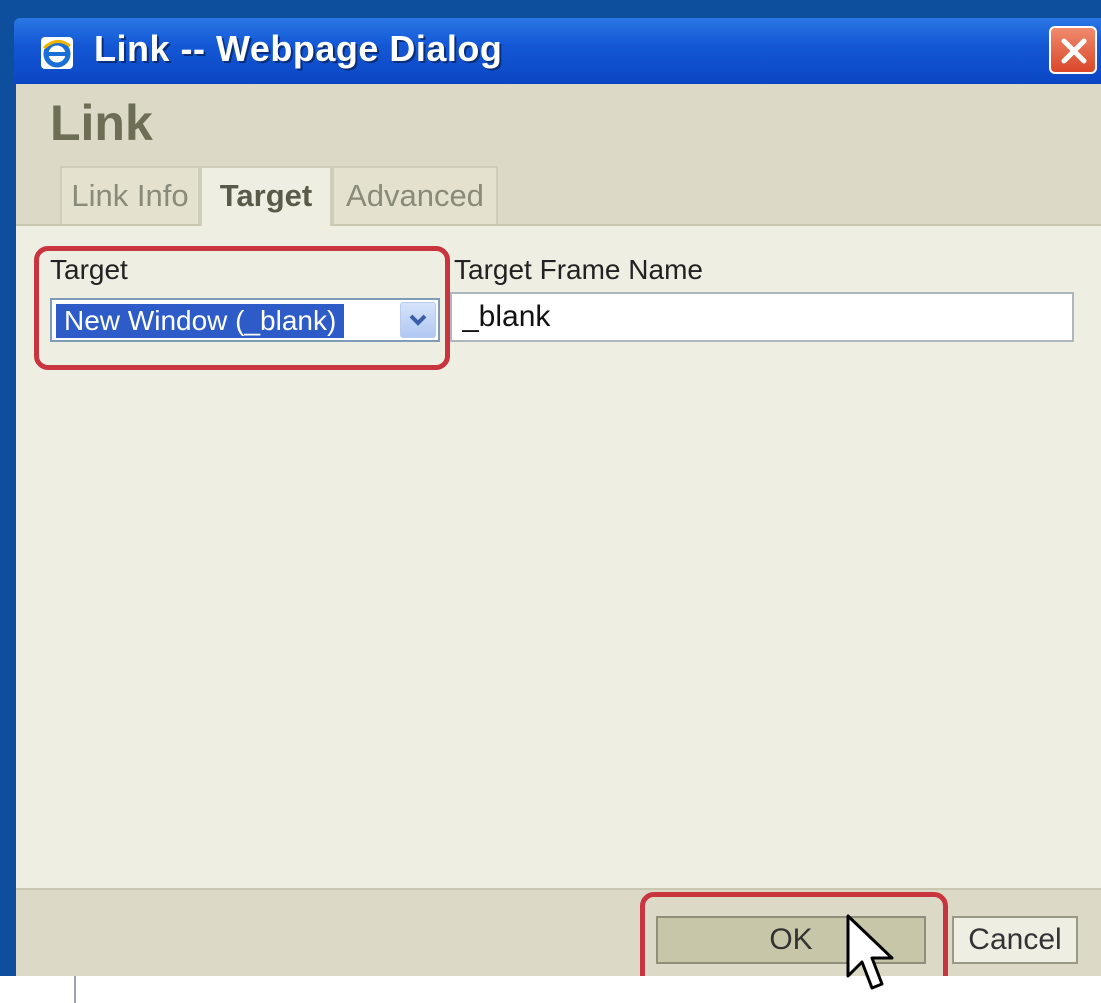  Describe the element at coordinates (75, 989) in the screenshot. I see `divider` at that location.